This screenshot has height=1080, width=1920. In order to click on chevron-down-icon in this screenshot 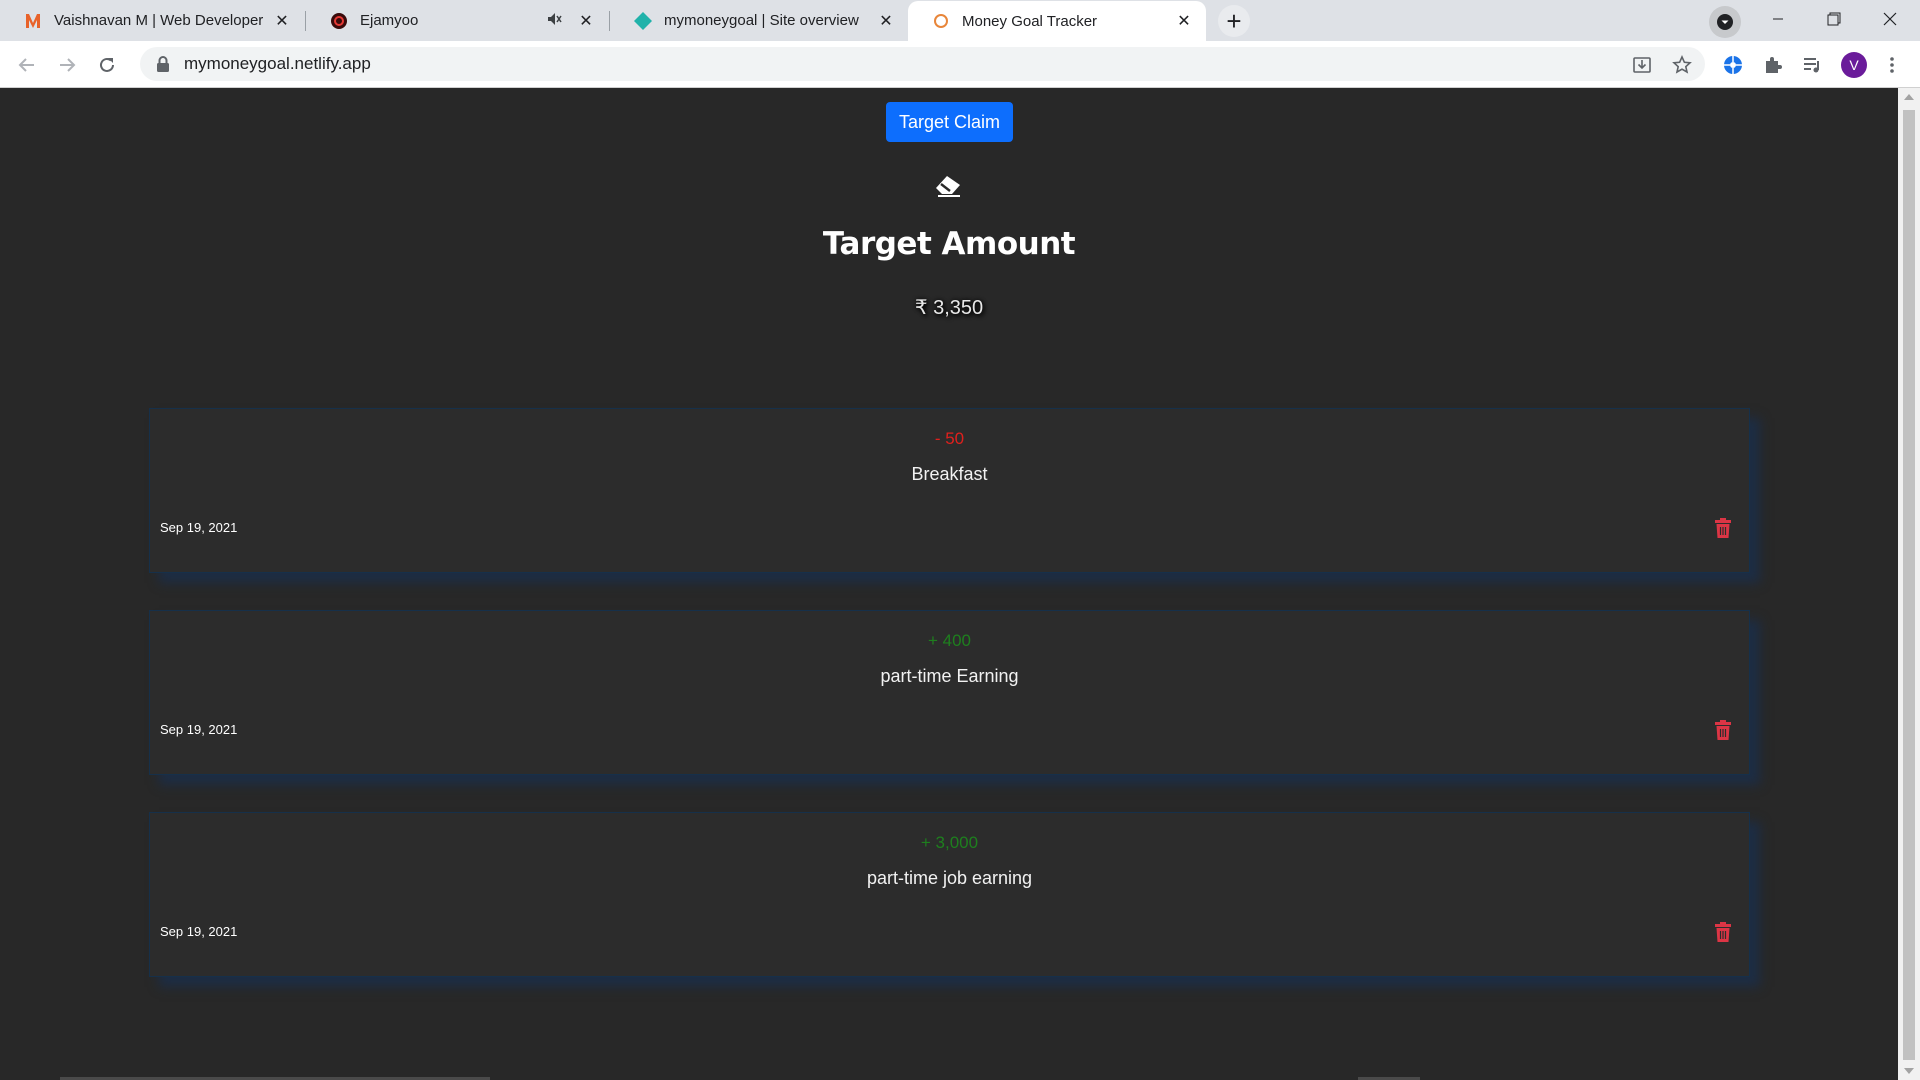, I will do `click(1725, 22)`.